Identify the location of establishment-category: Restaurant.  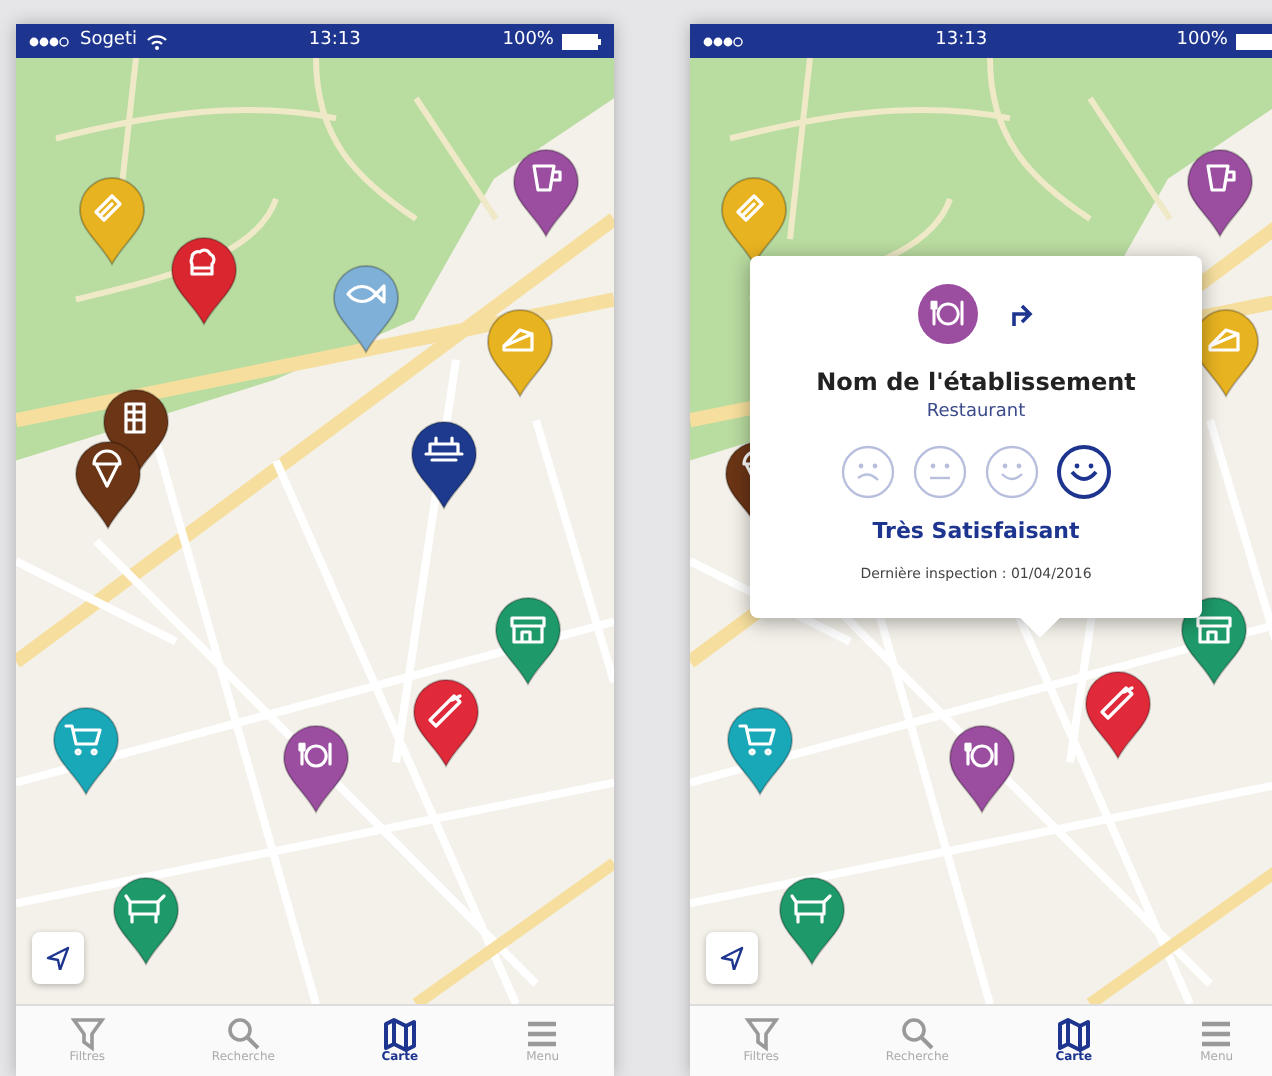
(976, 413).